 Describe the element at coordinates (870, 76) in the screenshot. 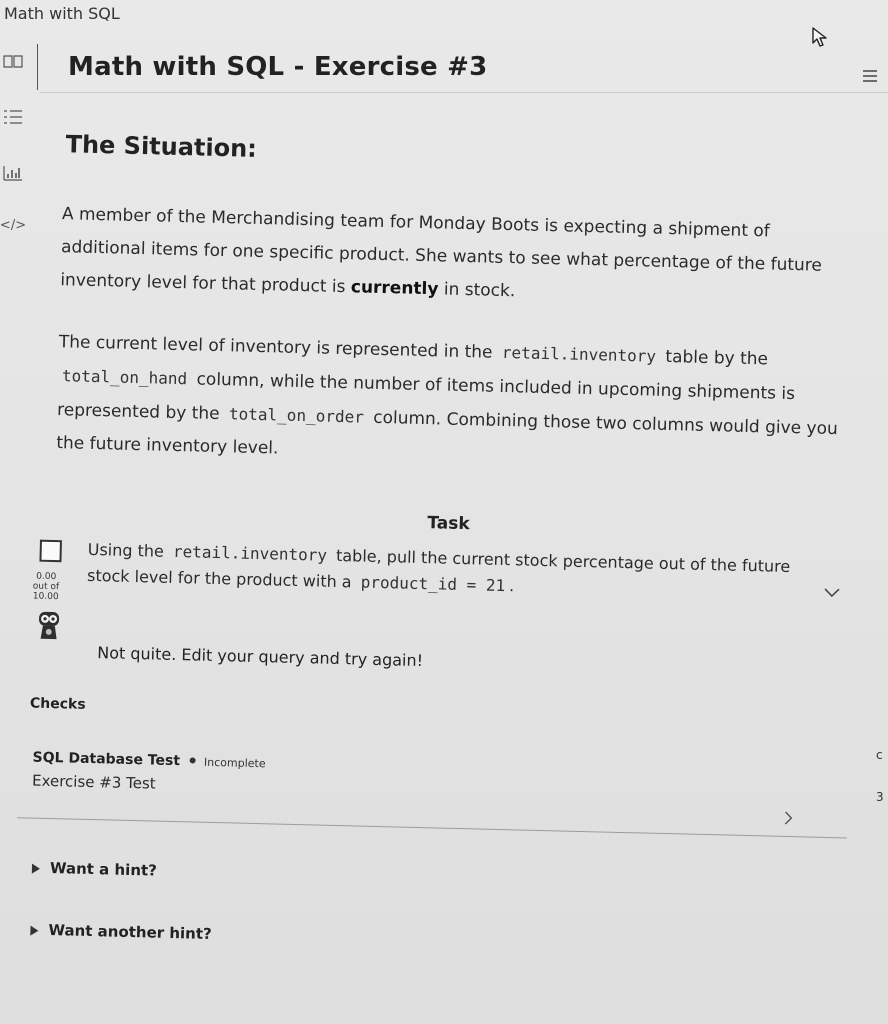

I see `hamburger-menu-icon` at that location.